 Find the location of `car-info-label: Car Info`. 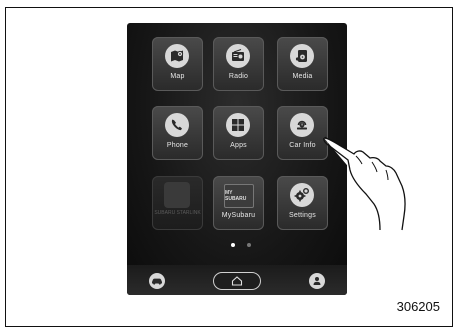

car-info-label: Car Info is located at coordinates (302, 145).